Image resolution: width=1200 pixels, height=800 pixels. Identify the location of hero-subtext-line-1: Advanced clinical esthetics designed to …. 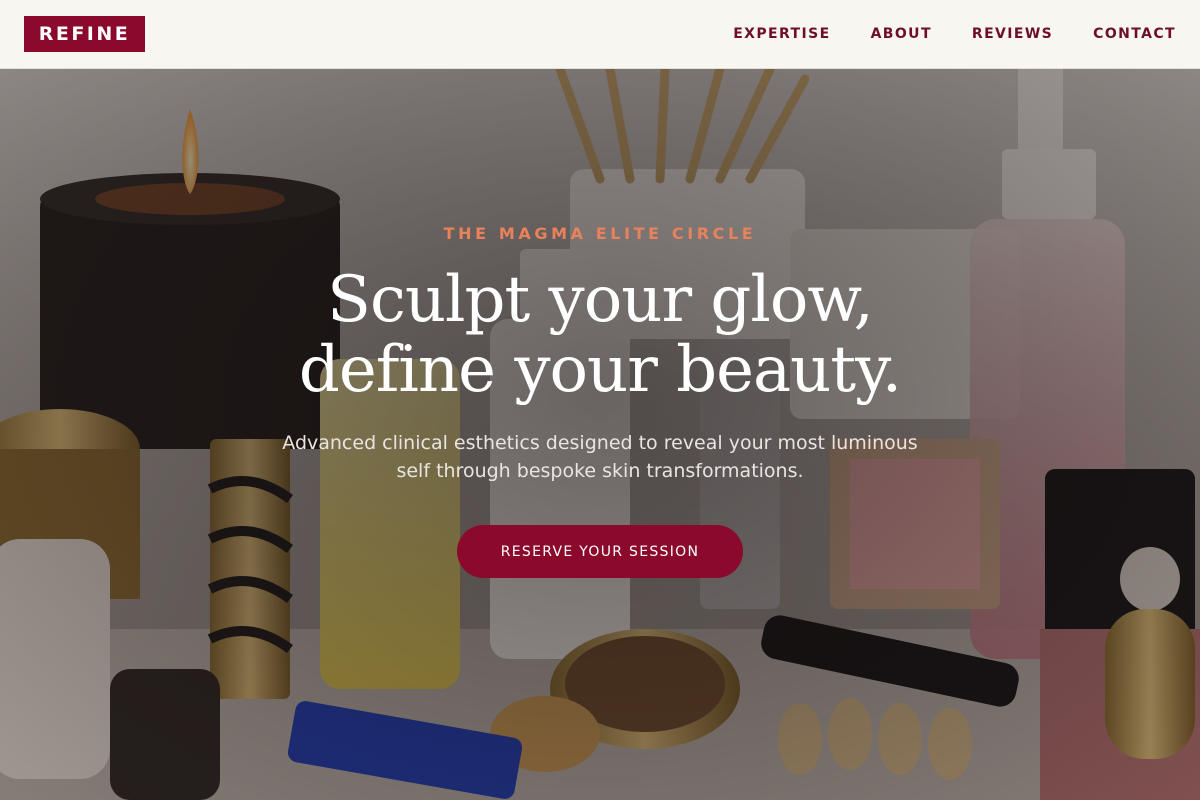
(600, 443).